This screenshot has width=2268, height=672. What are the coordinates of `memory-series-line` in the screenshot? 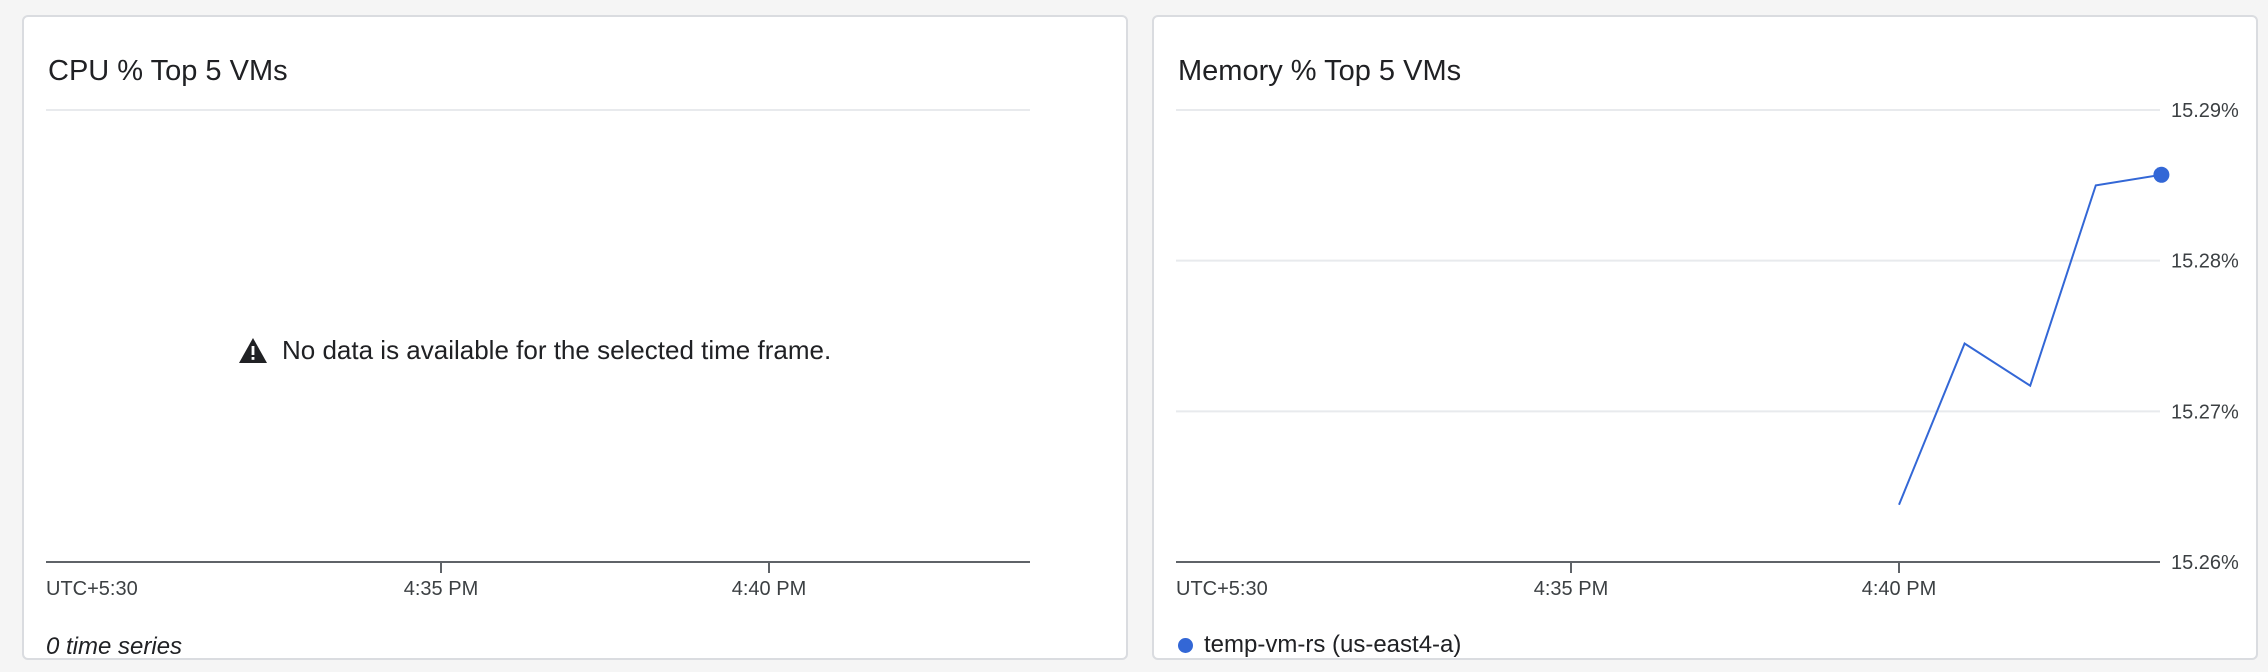 It's located at (2030, 339).